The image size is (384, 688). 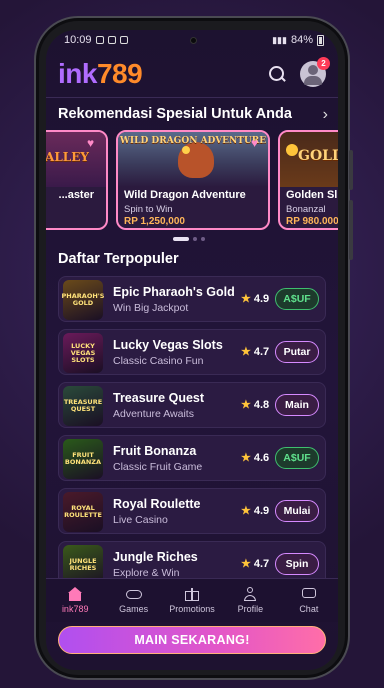 I want to click on user-icon, so click(x=250, y=594).